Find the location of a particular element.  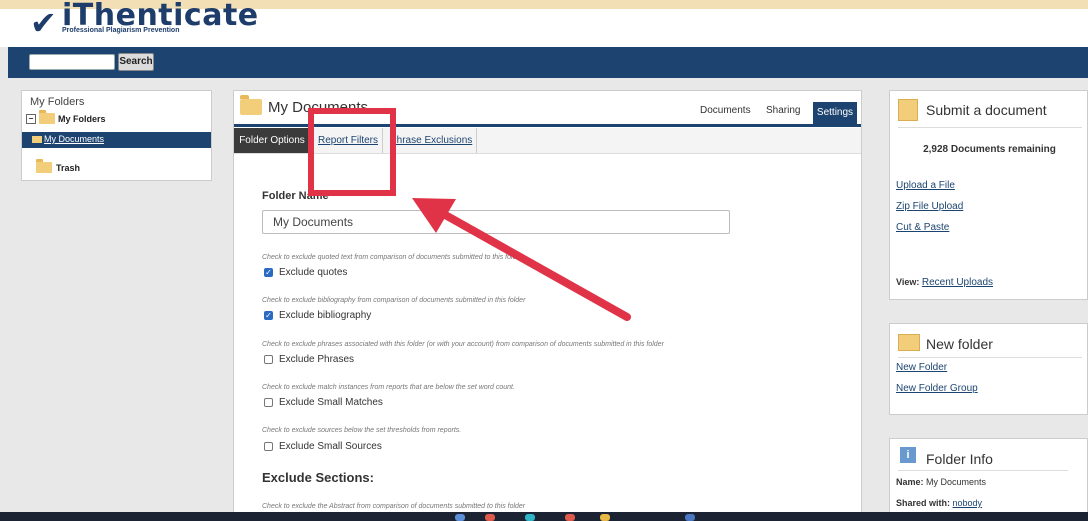

annotation-arrow-icon is located at coordinates (521, 259).